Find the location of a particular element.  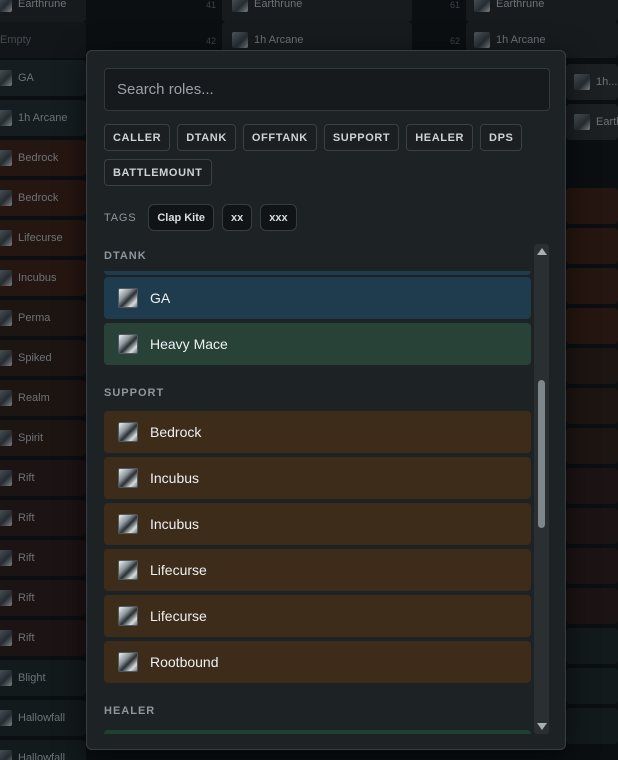

tag-chip: xx is located at coordinates (237, 217).